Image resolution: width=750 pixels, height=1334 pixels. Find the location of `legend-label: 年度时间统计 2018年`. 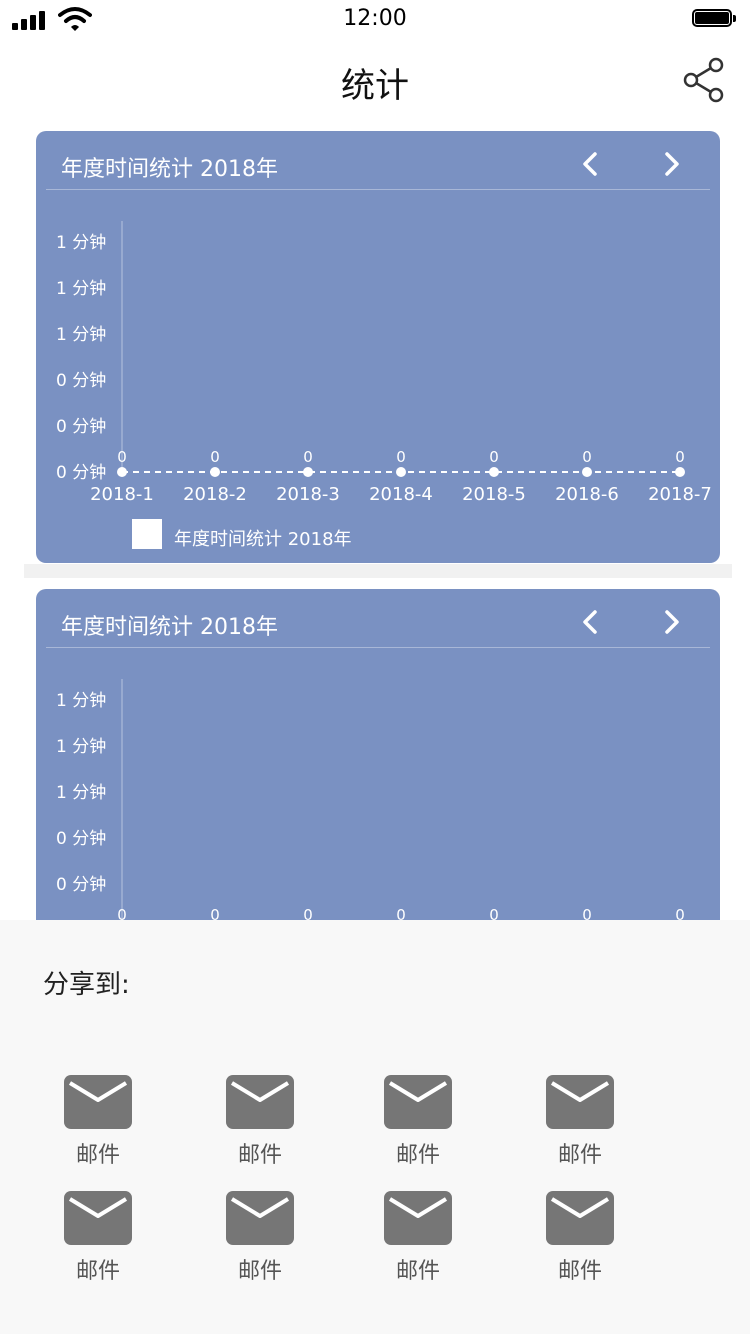

legend-label: 年度时间统计 2018年 is located at coordinates (263, 539).